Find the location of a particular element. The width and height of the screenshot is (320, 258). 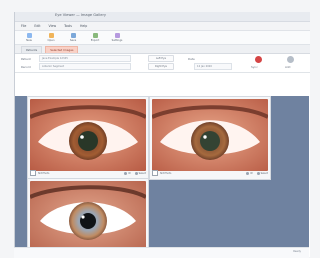

left-eye-button: Left Eye is located at coordinates (161, 58).